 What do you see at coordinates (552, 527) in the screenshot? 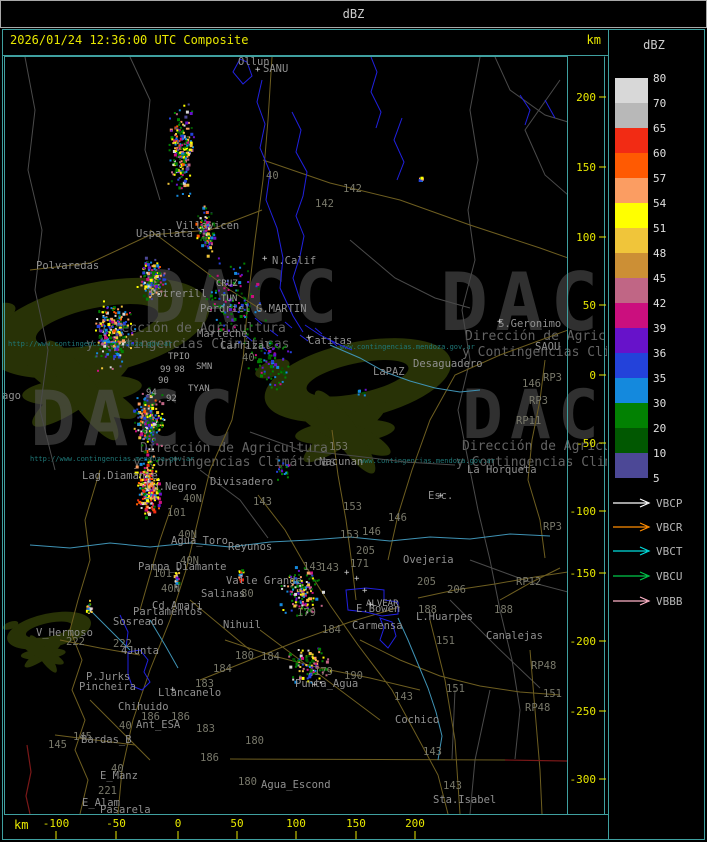
I see `map-label: RP3` at bounding box center [552, 527].